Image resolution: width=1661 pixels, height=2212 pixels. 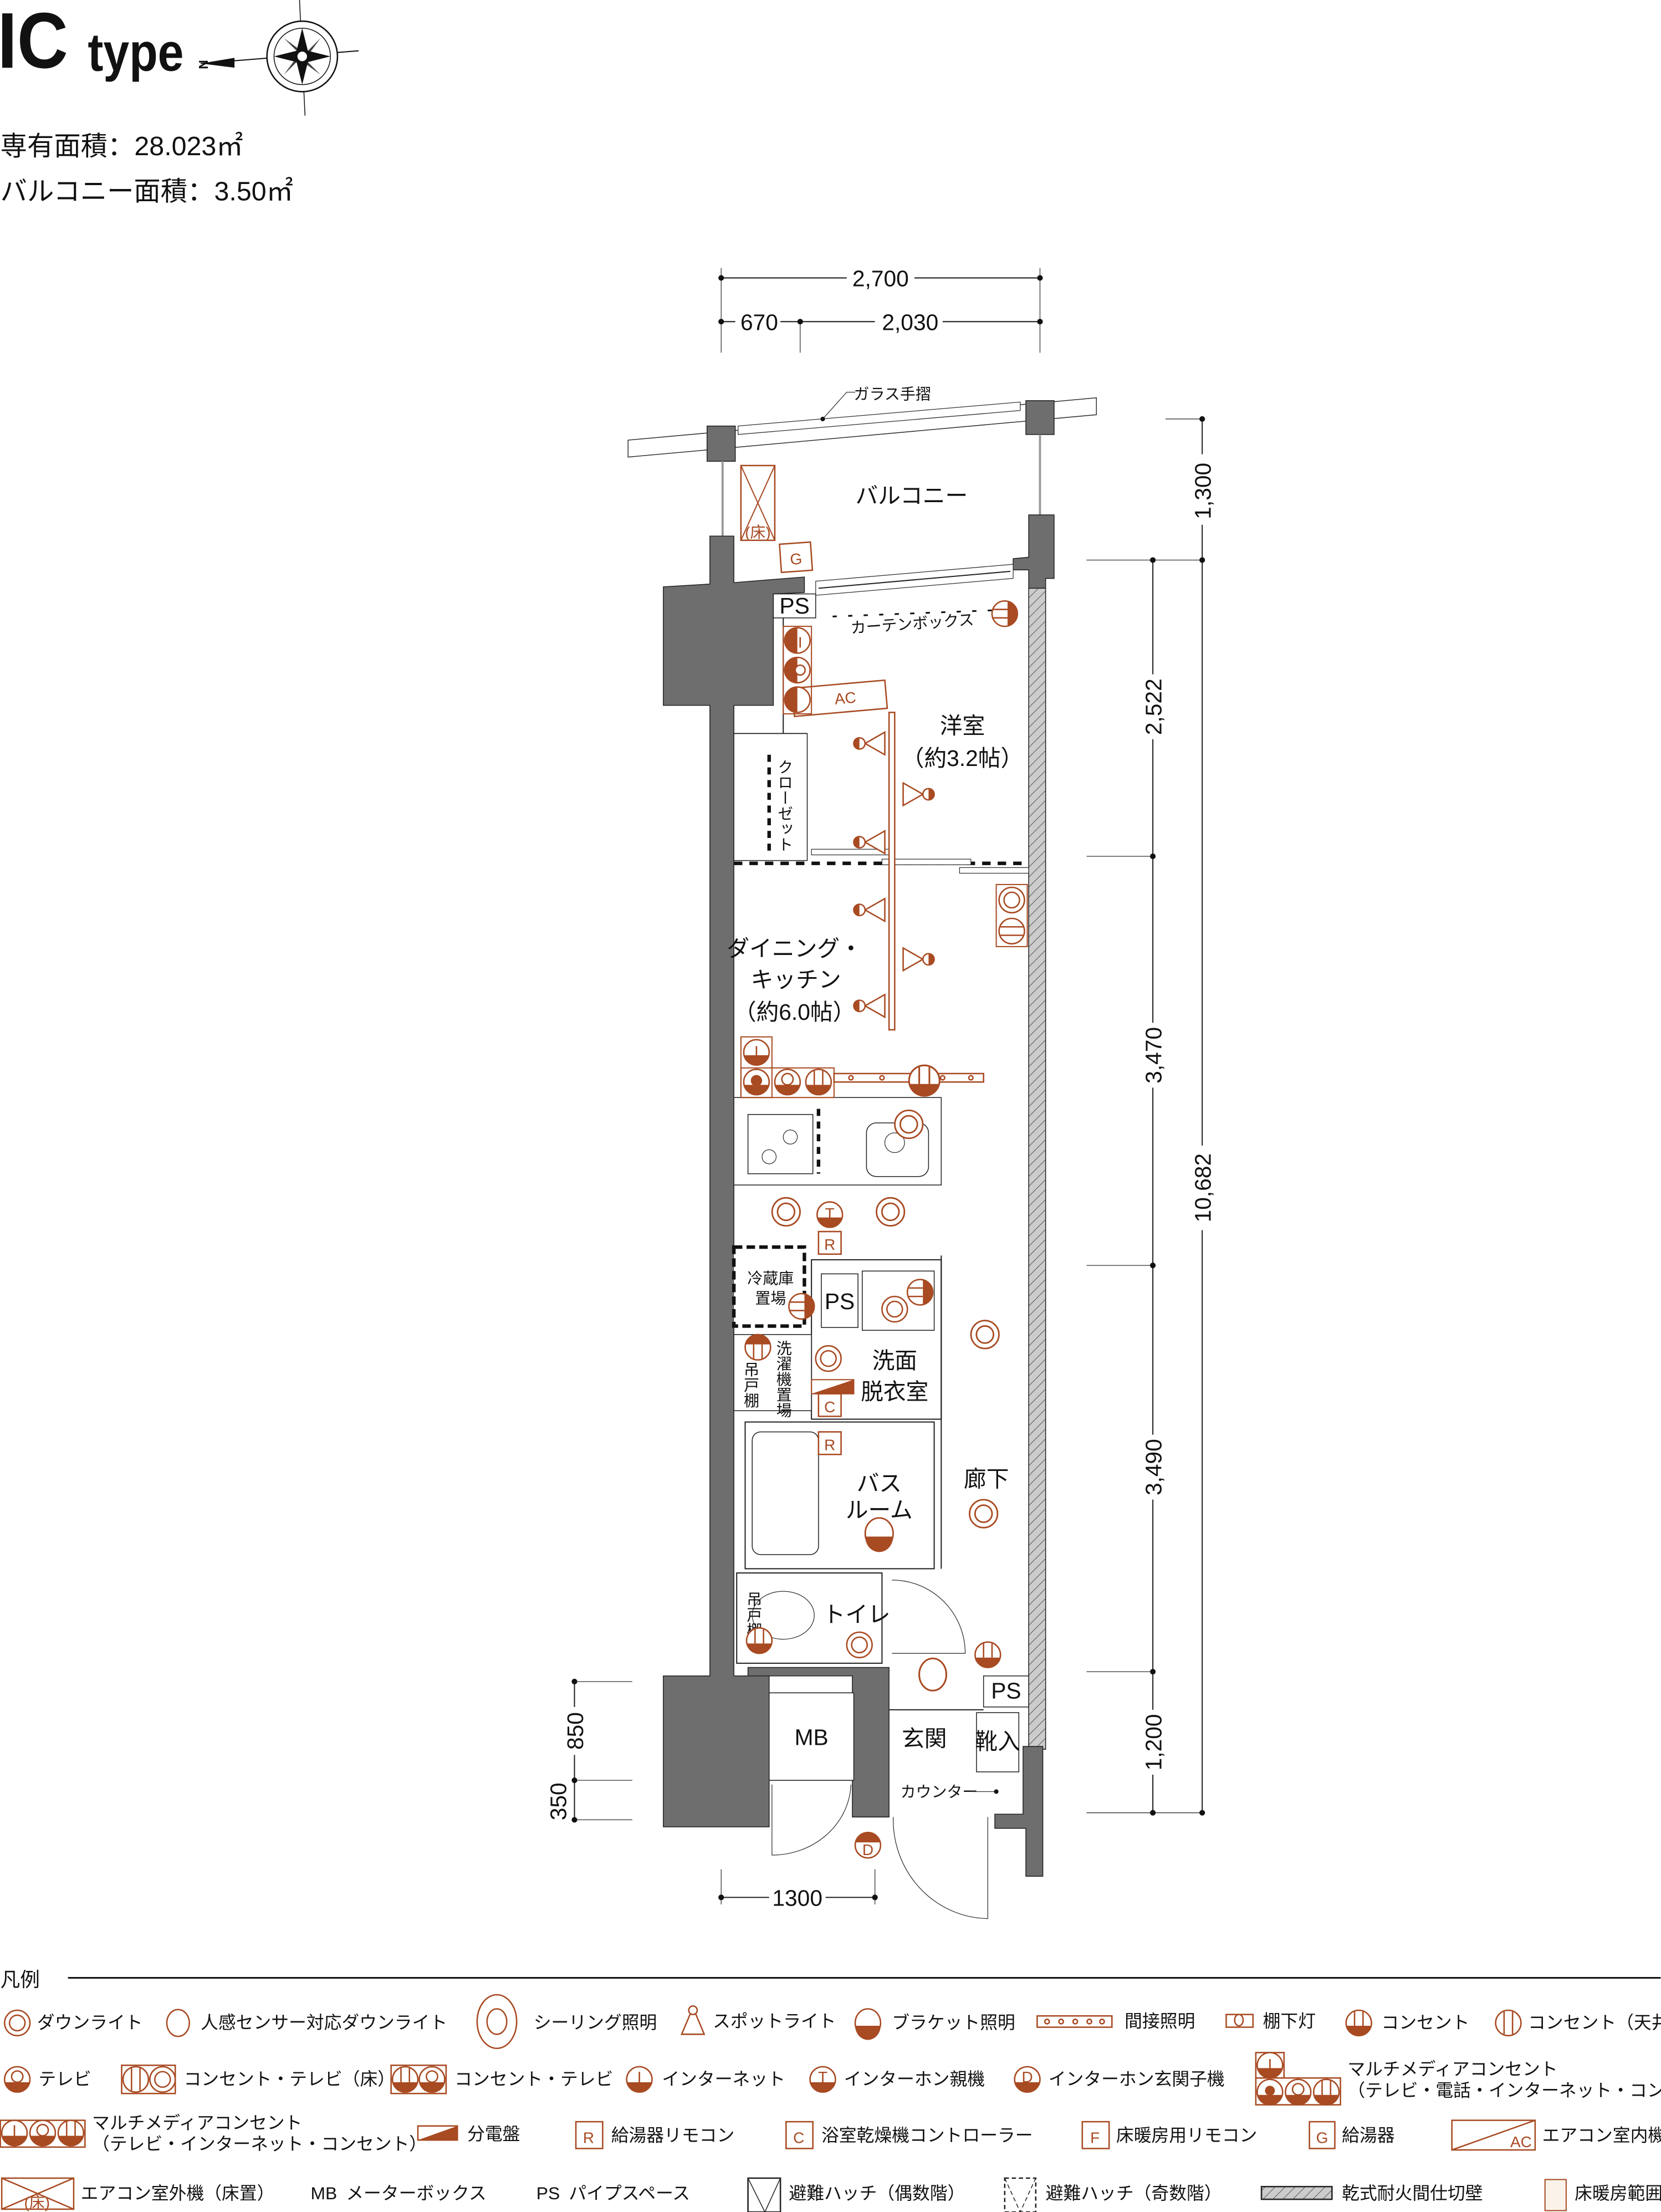 I want to click on legend-floor-outlet-tv: コンセント・テレビ（床）, so click(x=289, y=2079).